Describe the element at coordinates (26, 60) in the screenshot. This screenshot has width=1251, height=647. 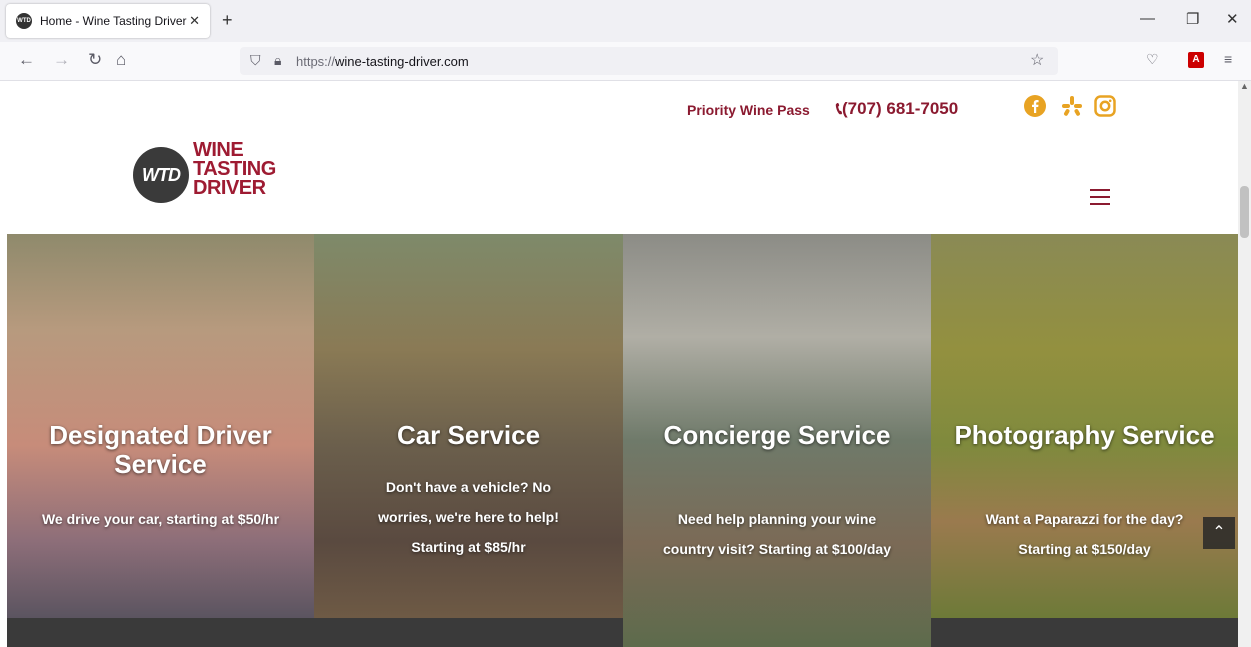
I see `back-icon: ←` at that location.